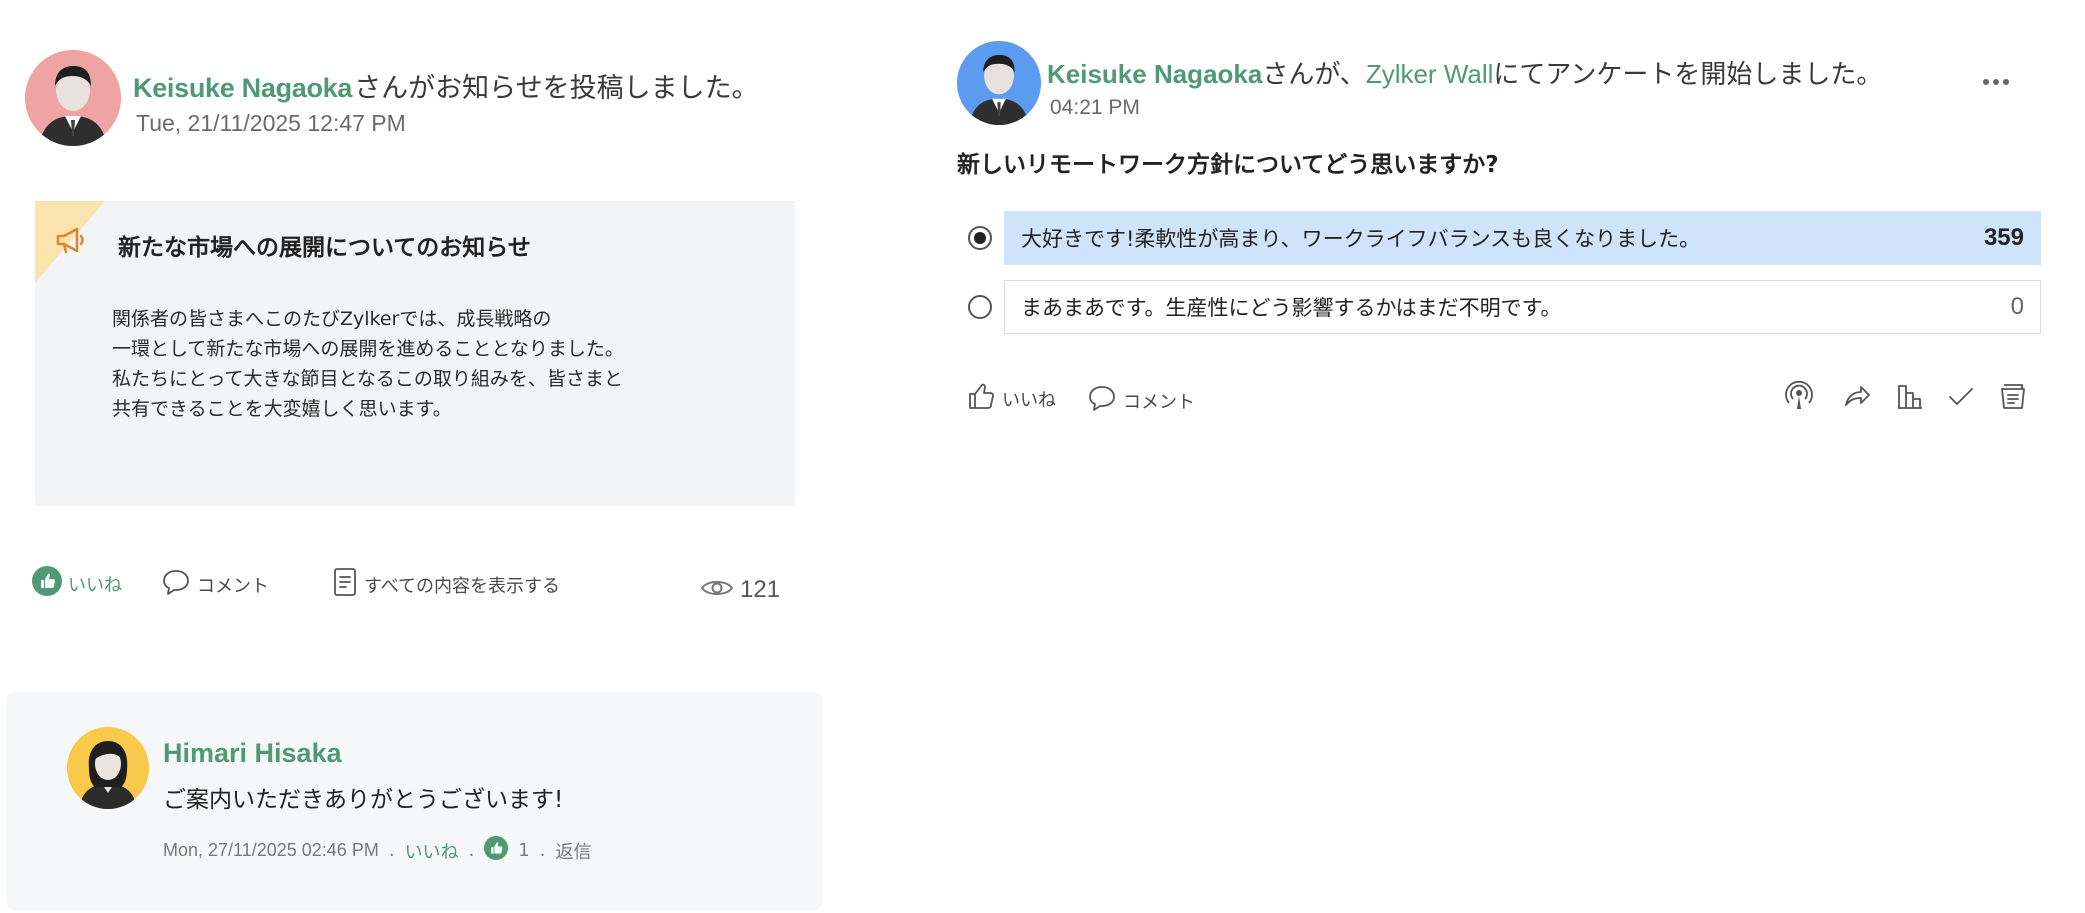  I want to click on poll-option-count: 359, so click(2003, 237).